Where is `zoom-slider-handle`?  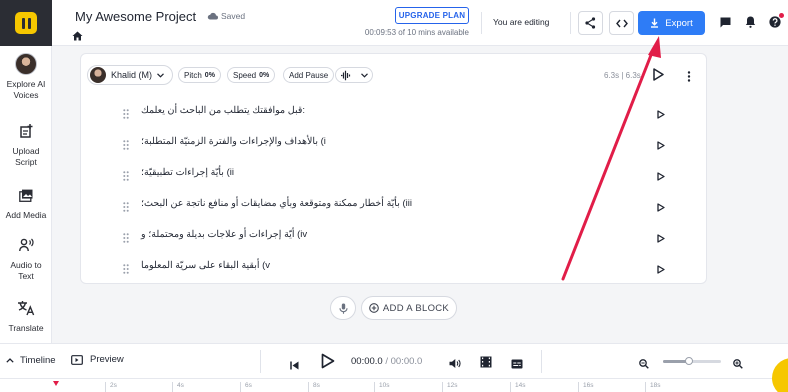
zoom-slider-handle is located at coordinates (689, 361).